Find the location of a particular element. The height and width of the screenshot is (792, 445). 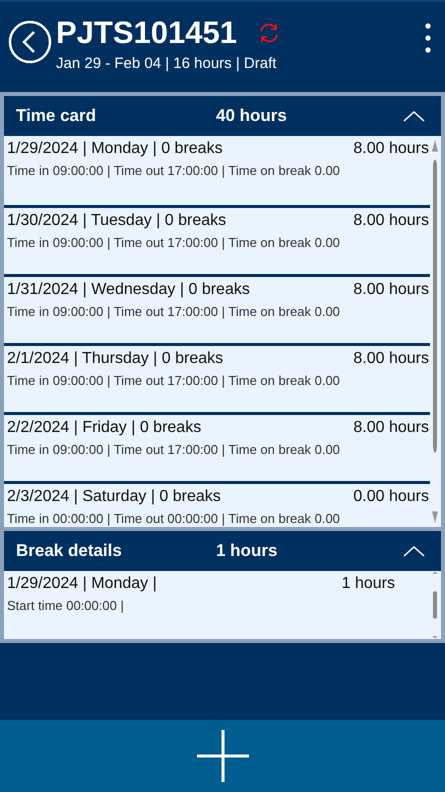

section-title: Break details is located at coordinates (69, 551).